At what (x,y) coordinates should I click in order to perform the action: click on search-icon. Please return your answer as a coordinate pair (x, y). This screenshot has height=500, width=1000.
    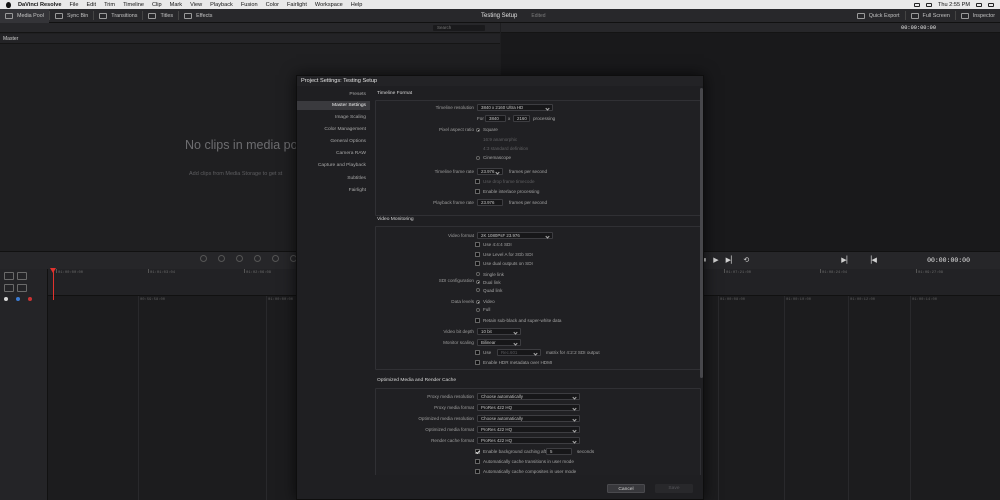
    Looking at the image, I should click on (979, 4).